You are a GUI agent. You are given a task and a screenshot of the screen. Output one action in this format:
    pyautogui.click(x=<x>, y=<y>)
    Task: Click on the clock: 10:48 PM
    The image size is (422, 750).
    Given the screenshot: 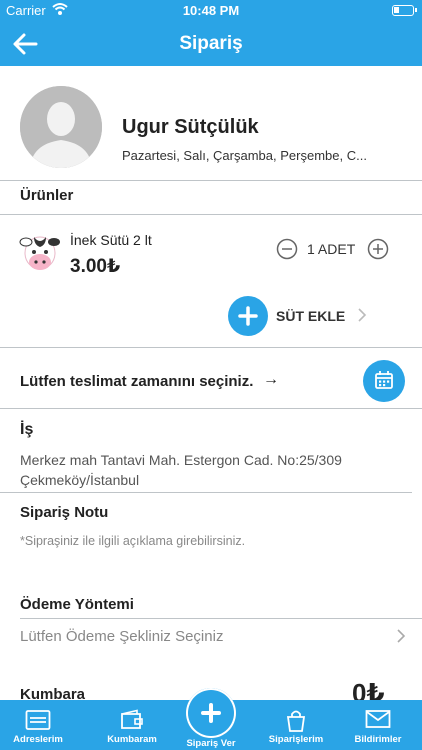 What is the action you would take?
    pyautogui.click(x=211, y=10)
    